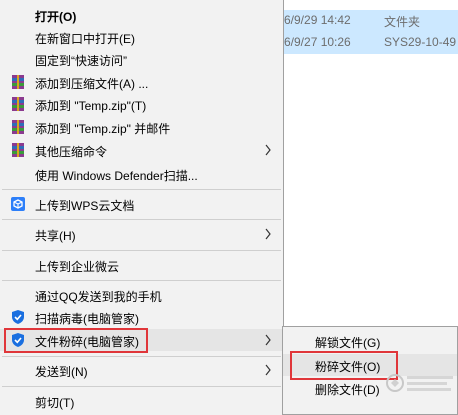  Describe the element at coordinates (18, 204) in the screenshot. I see `wps-cloud-icon` at that location.